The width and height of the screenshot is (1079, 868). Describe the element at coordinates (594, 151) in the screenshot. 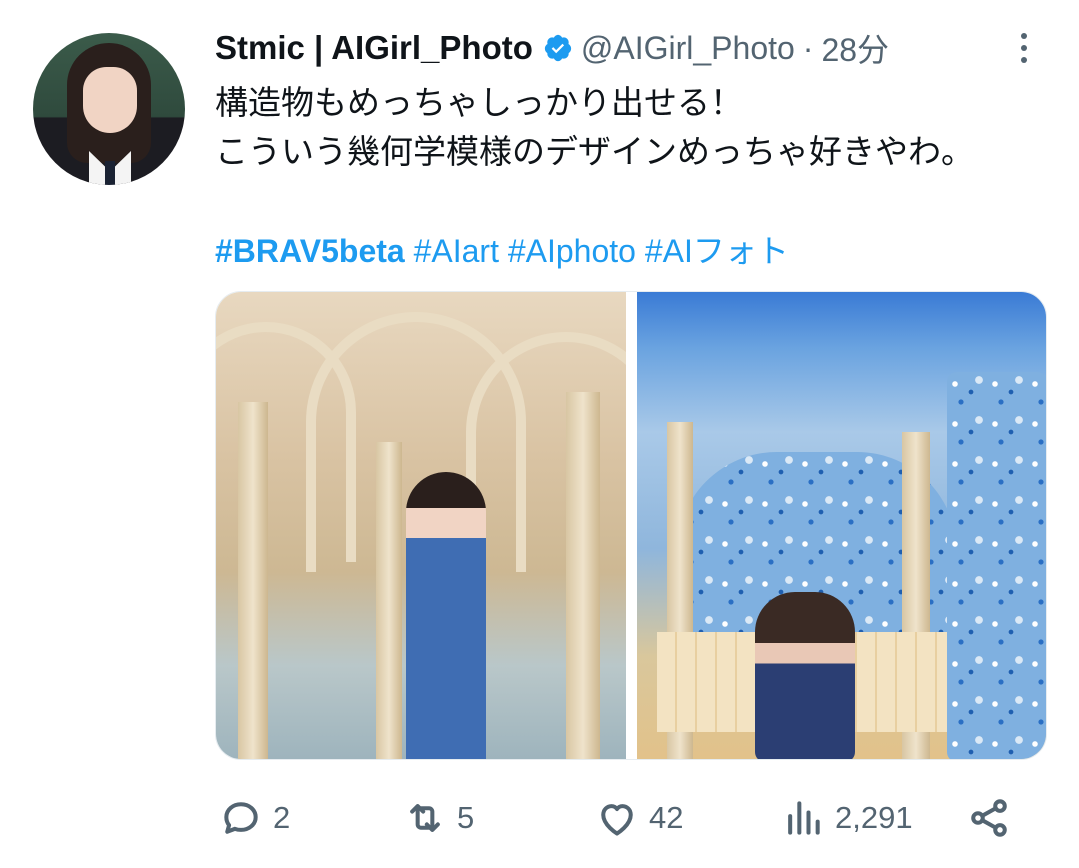

I see `tweet-text-line: こういう幾何学模様のデザインめっちゃ好きやわ。` at that location.